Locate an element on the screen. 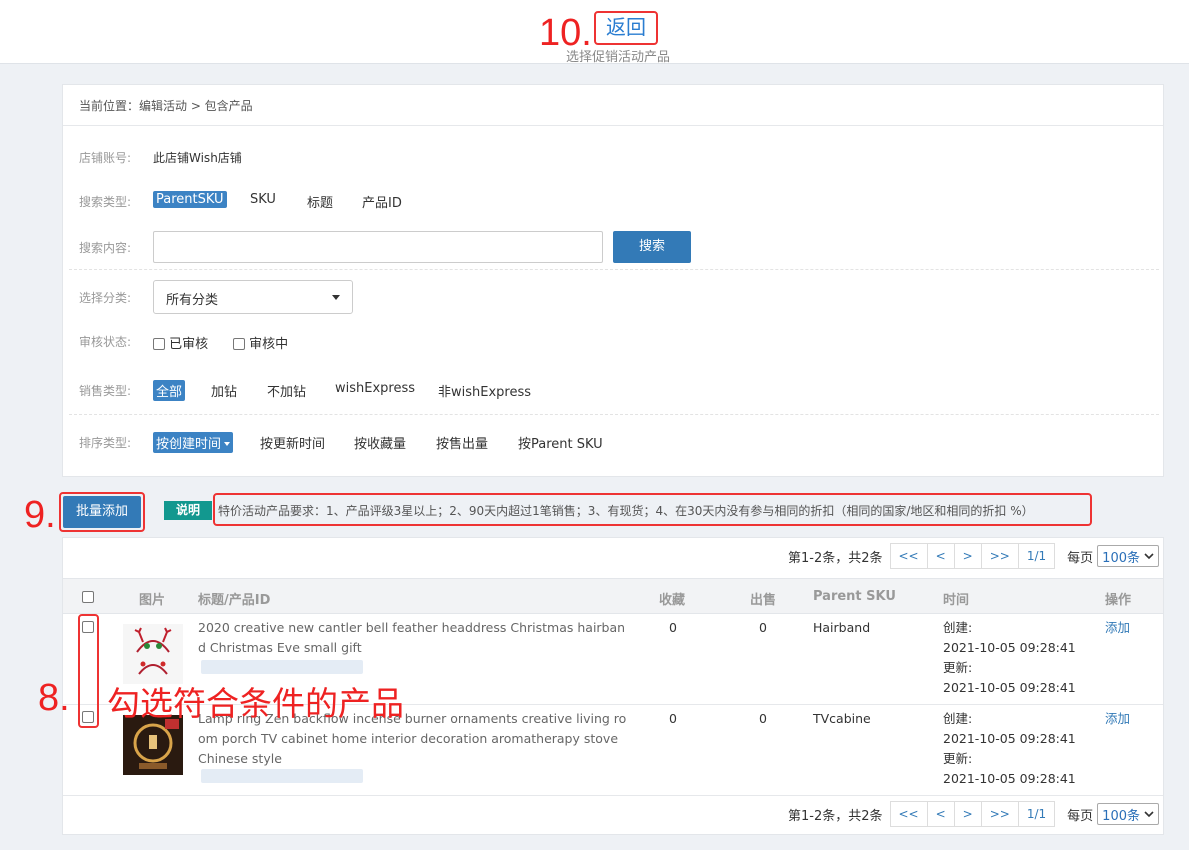  column-header-image: 图片 is located at coordinates (152, 600).